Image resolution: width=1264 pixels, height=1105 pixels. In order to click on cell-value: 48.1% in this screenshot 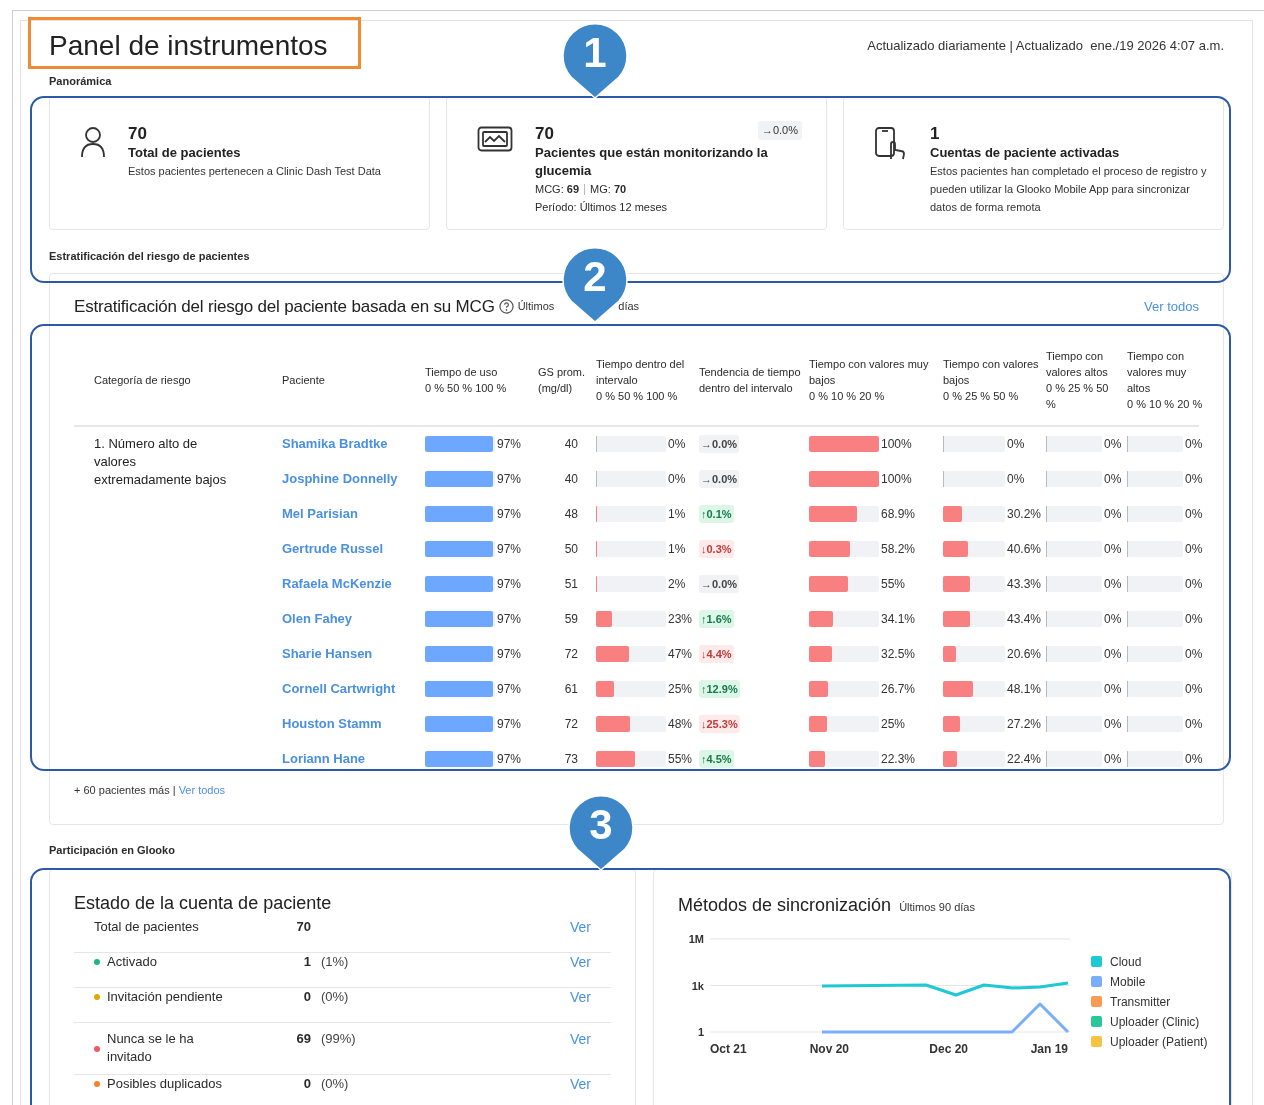, I will do `click(1024, 689)`.